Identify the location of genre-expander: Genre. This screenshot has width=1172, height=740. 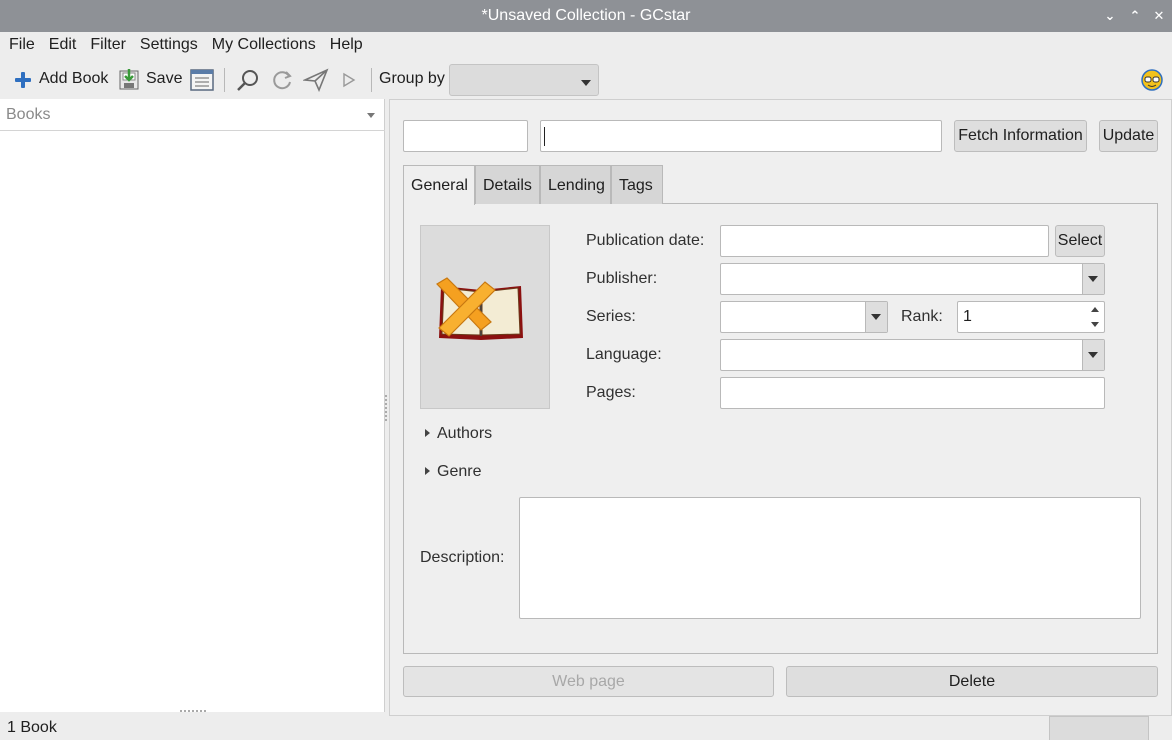
(480, 472).